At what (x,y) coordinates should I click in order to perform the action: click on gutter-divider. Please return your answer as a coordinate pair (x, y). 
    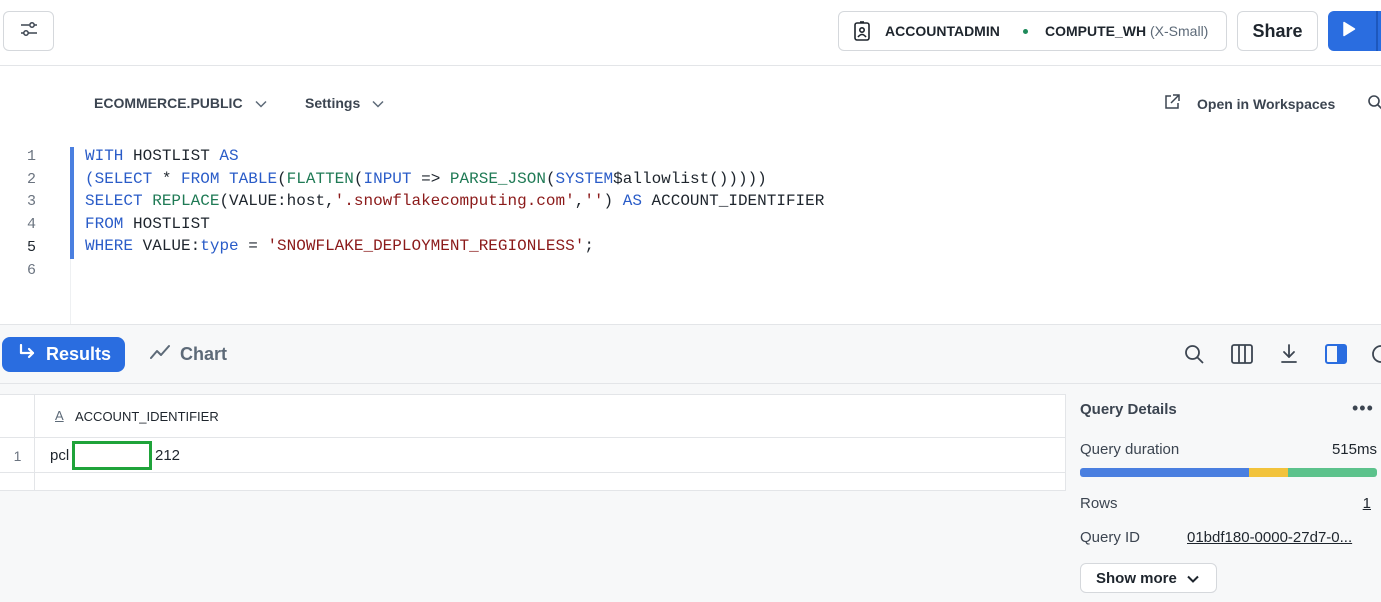
    Looking at the image, I should click on (70, 291).